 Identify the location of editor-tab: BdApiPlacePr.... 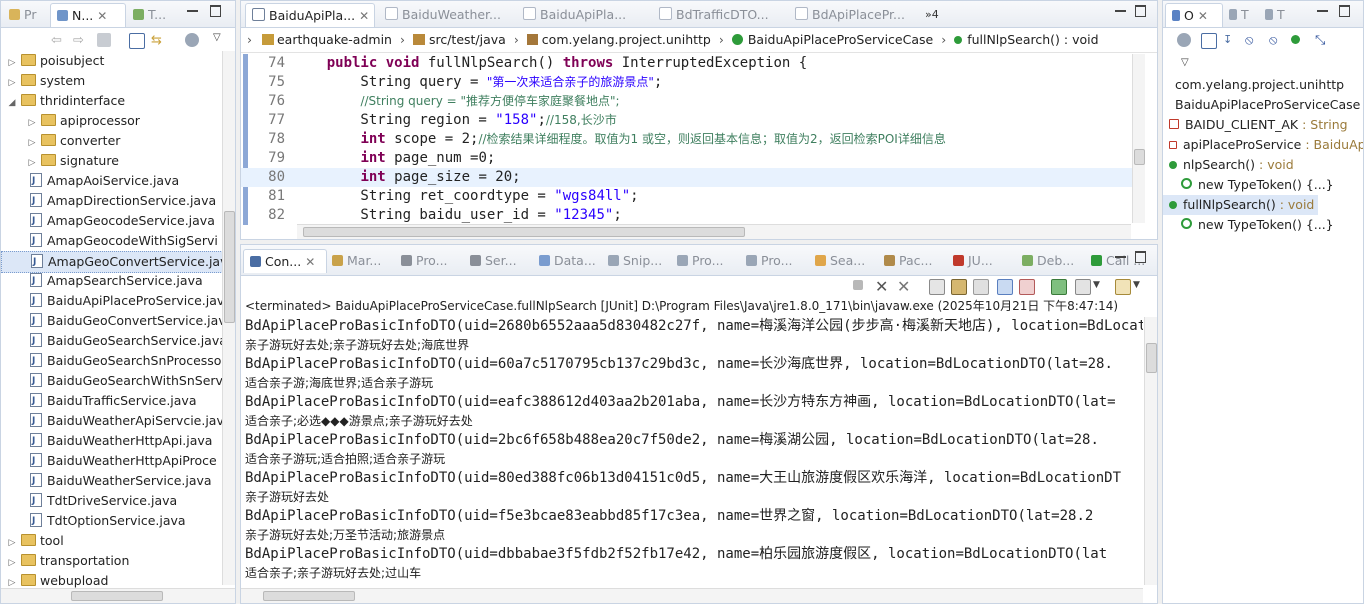
(854, 14).